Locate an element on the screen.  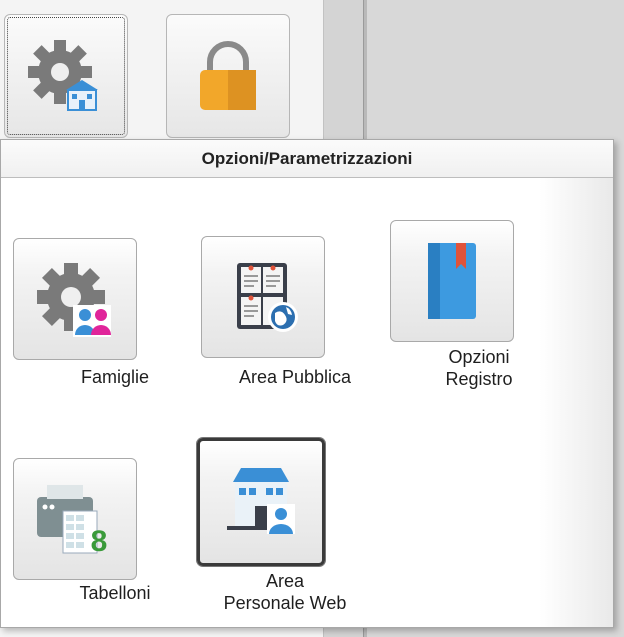
panel-title: Opzioni/Parametrizzazioni is located at coordinates (307, 159).